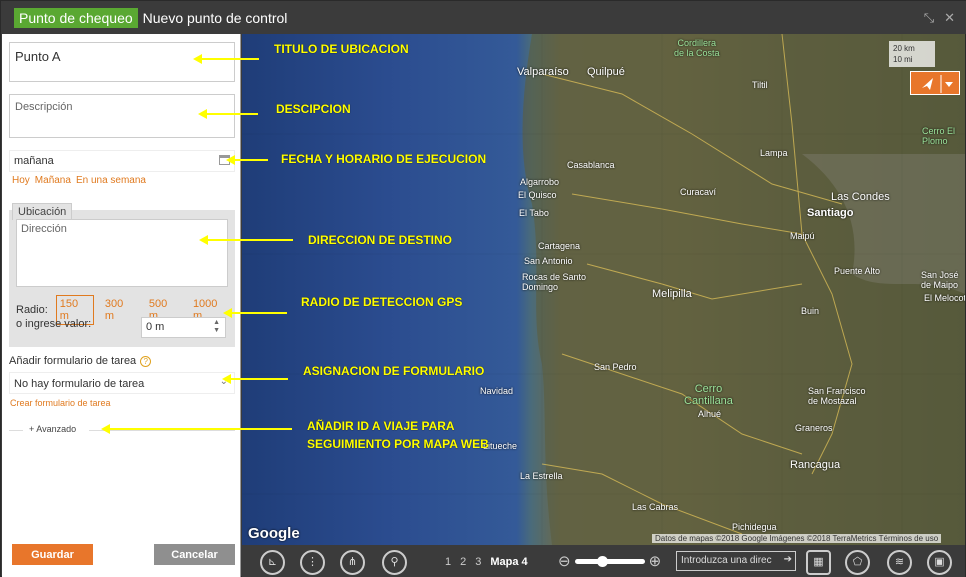  I want to click on map-label-las-condes: Las Condes, so click(860, 197).